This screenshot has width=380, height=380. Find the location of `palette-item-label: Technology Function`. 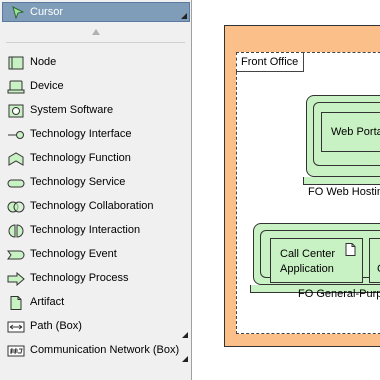

palette-item-label: Technology Function is located at coordinates (80, 158).